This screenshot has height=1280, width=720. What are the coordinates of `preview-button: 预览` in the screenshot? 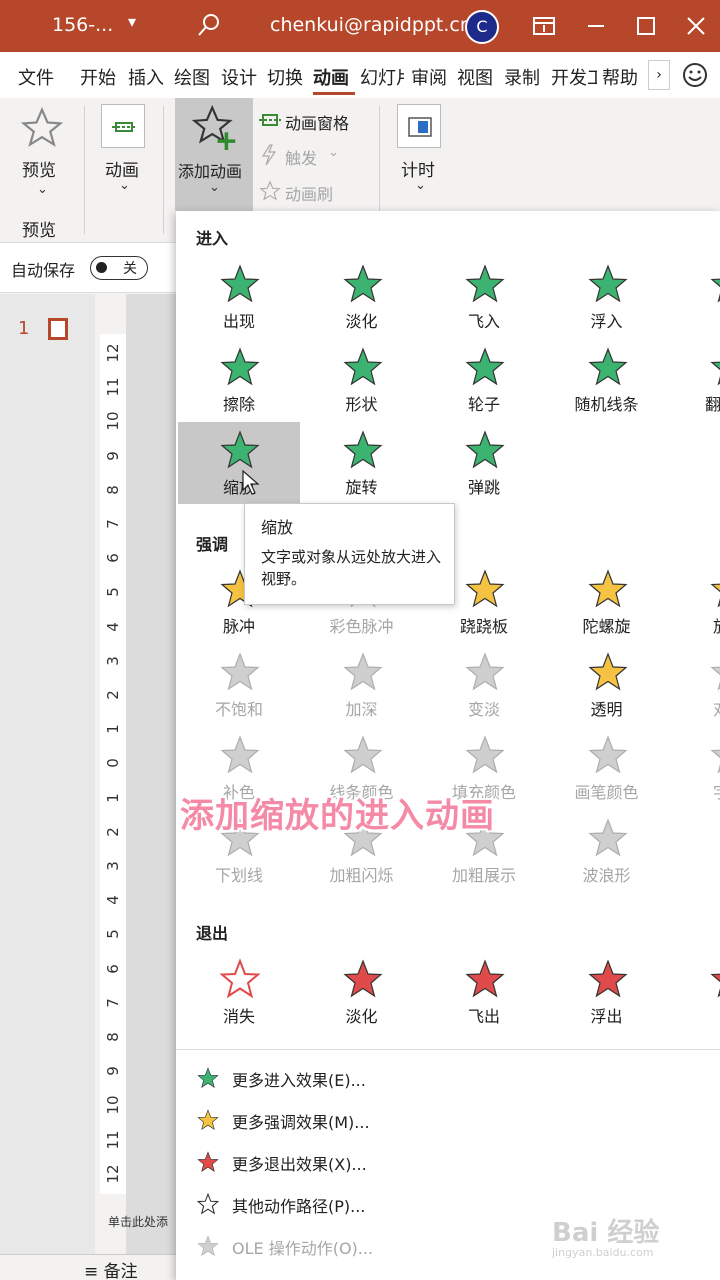 It's located at (39, 168).